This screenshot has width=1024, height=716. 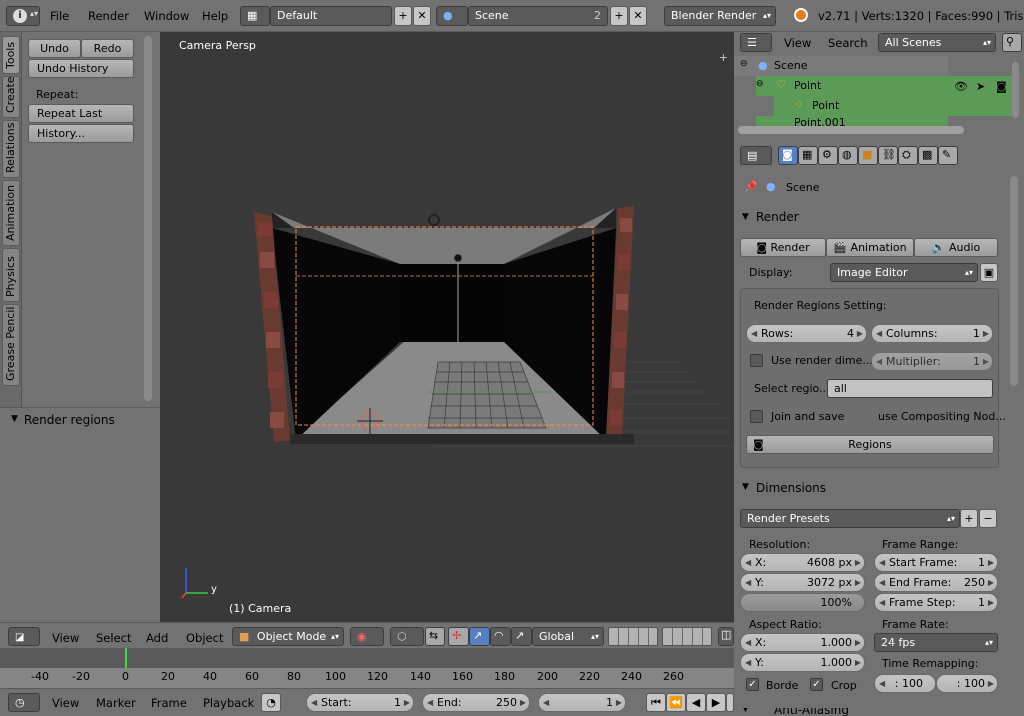 I want to click on outliner-scrollbar, so click(x=851, y=130).